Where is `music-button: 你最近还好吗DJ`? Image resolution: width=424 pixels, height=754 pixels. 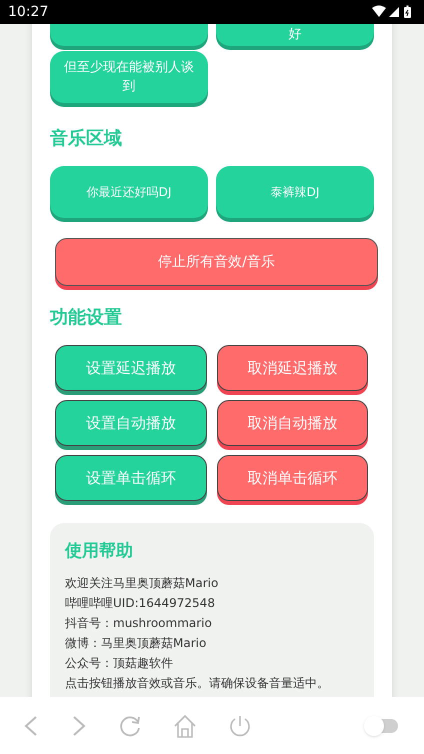 music-button: 你最近还好吗DJ is located at coordinates (129, 192).